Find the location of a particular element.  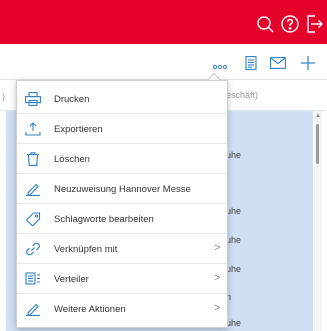

export-icon is located at coordinates (33, 129).